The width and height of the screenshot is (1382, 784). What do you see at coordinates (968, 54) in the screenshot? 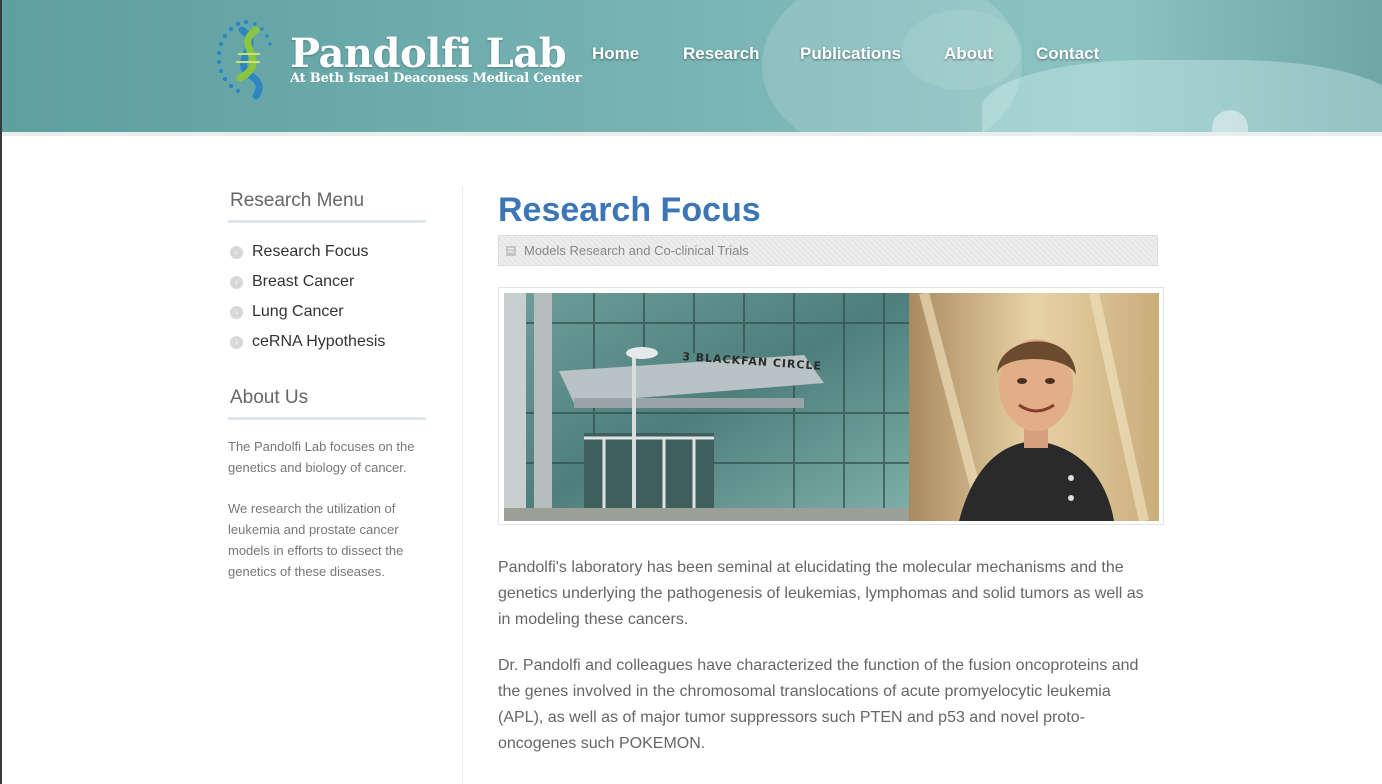
I see `nav-about: About` at bounding box center [968, 54].